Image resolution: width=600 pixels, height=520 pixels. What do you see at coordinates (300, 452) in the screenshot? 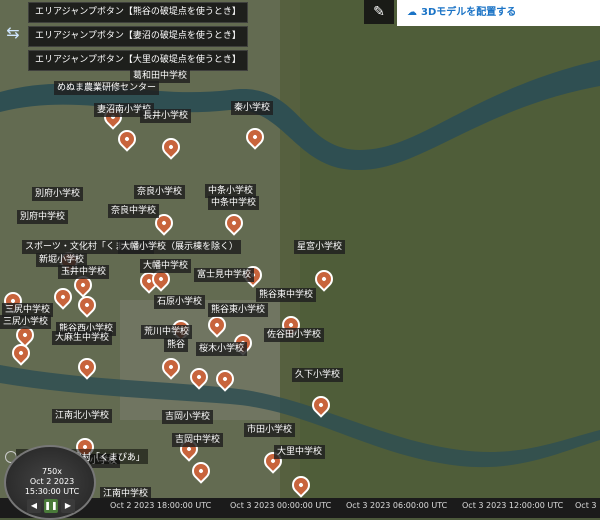
I see `place-label: 大里中学校` at bounding box center [300, 452].